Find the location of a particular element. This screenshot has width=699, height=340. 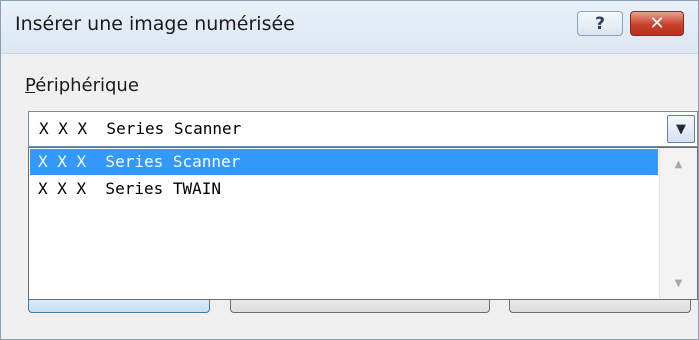

scroll-down-icon: ▼ is located at coordinates (678, 283).